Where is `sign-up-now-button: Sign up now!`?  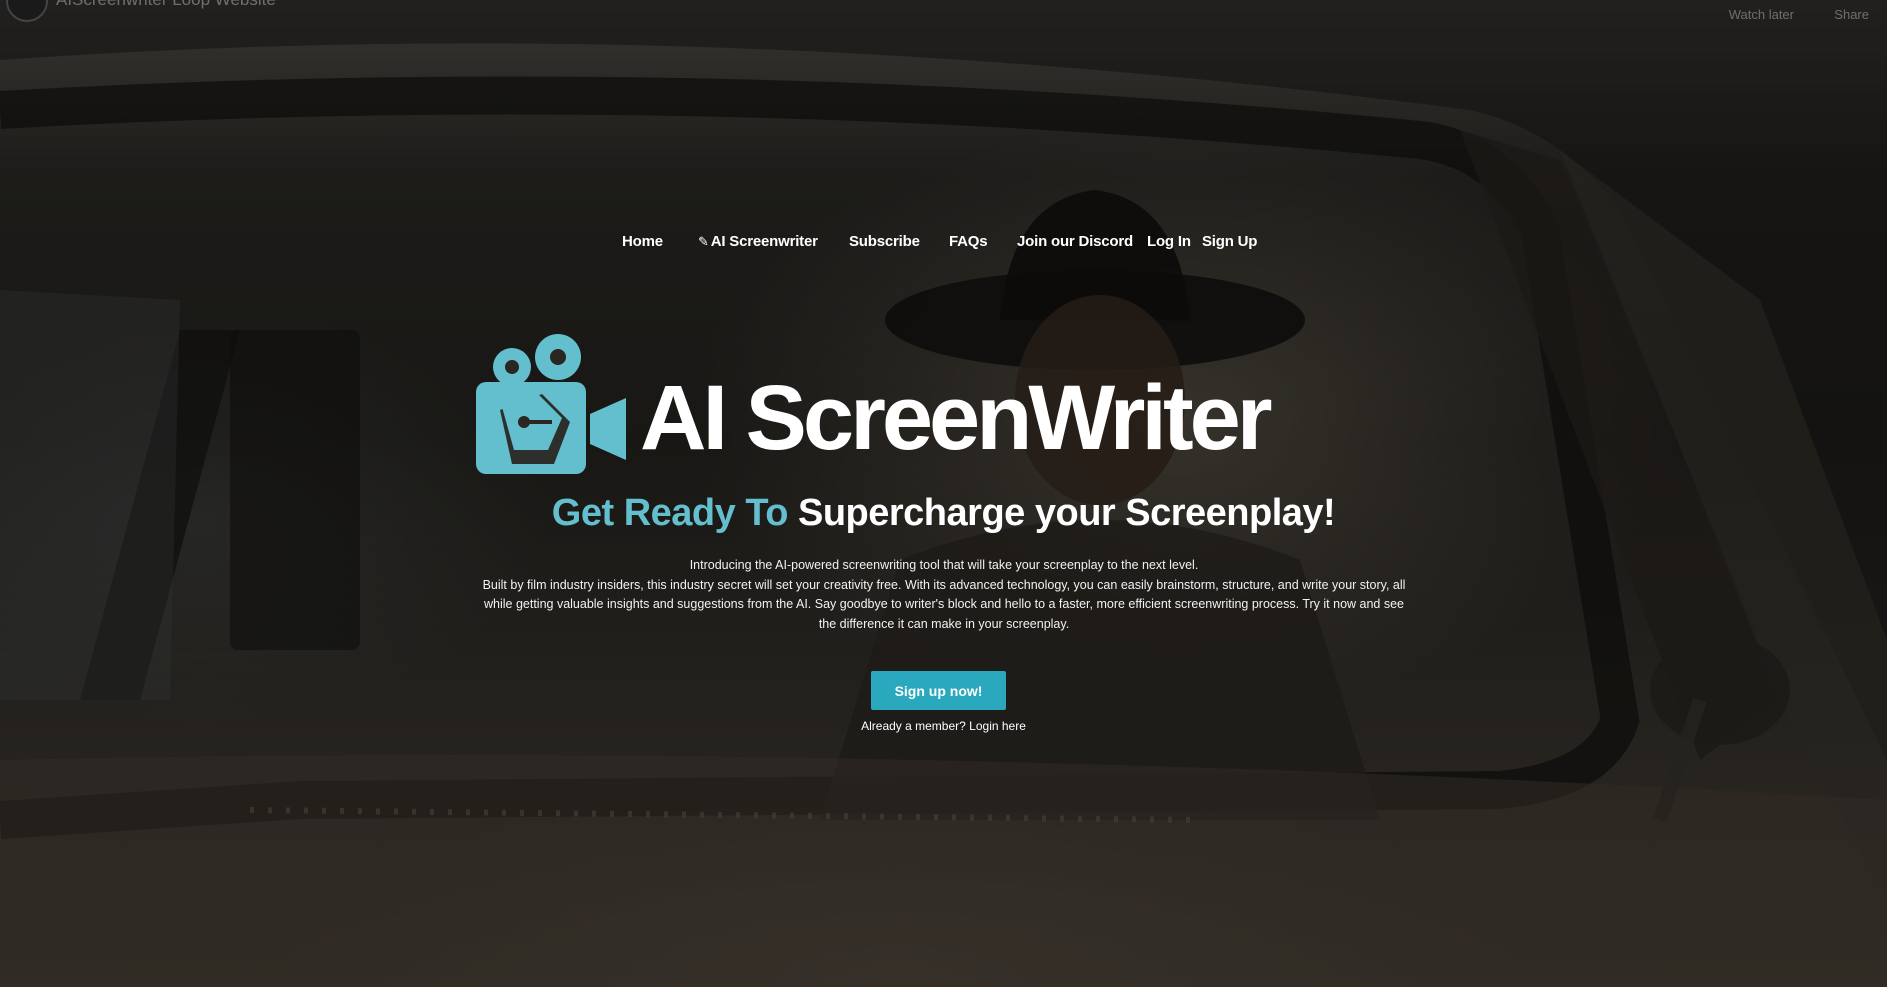 sign-up-now-button: Sign up now! is located at coordinates (938, 690).